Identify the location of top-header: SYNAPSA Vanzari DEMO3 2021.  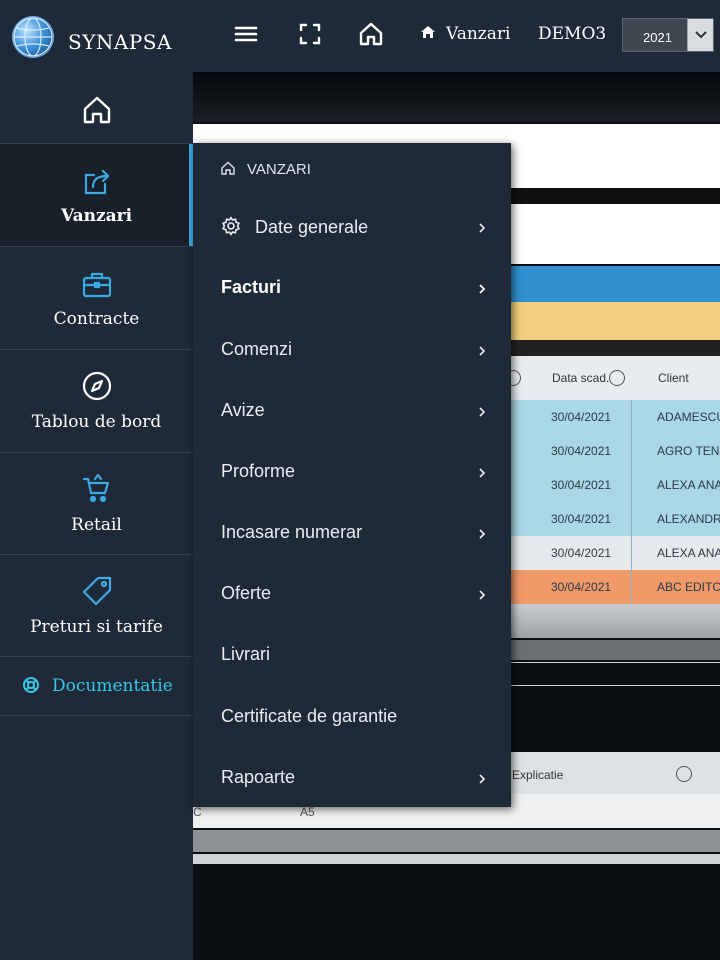
(360, 36).